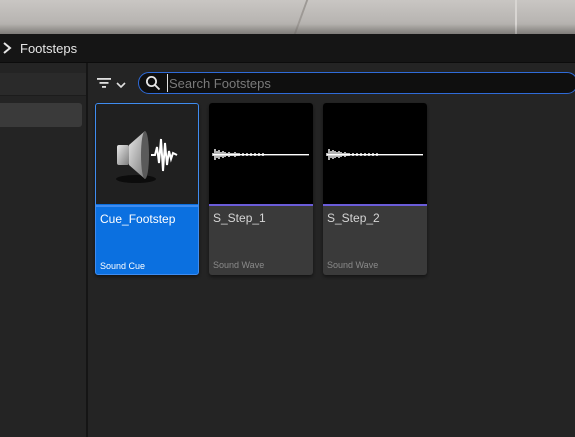 The image size is (575, 437). What do you see at coordinates (123, 266) in the screenshot?
I see `asset-type: Sound Cue` at bounding box center [123, 266].